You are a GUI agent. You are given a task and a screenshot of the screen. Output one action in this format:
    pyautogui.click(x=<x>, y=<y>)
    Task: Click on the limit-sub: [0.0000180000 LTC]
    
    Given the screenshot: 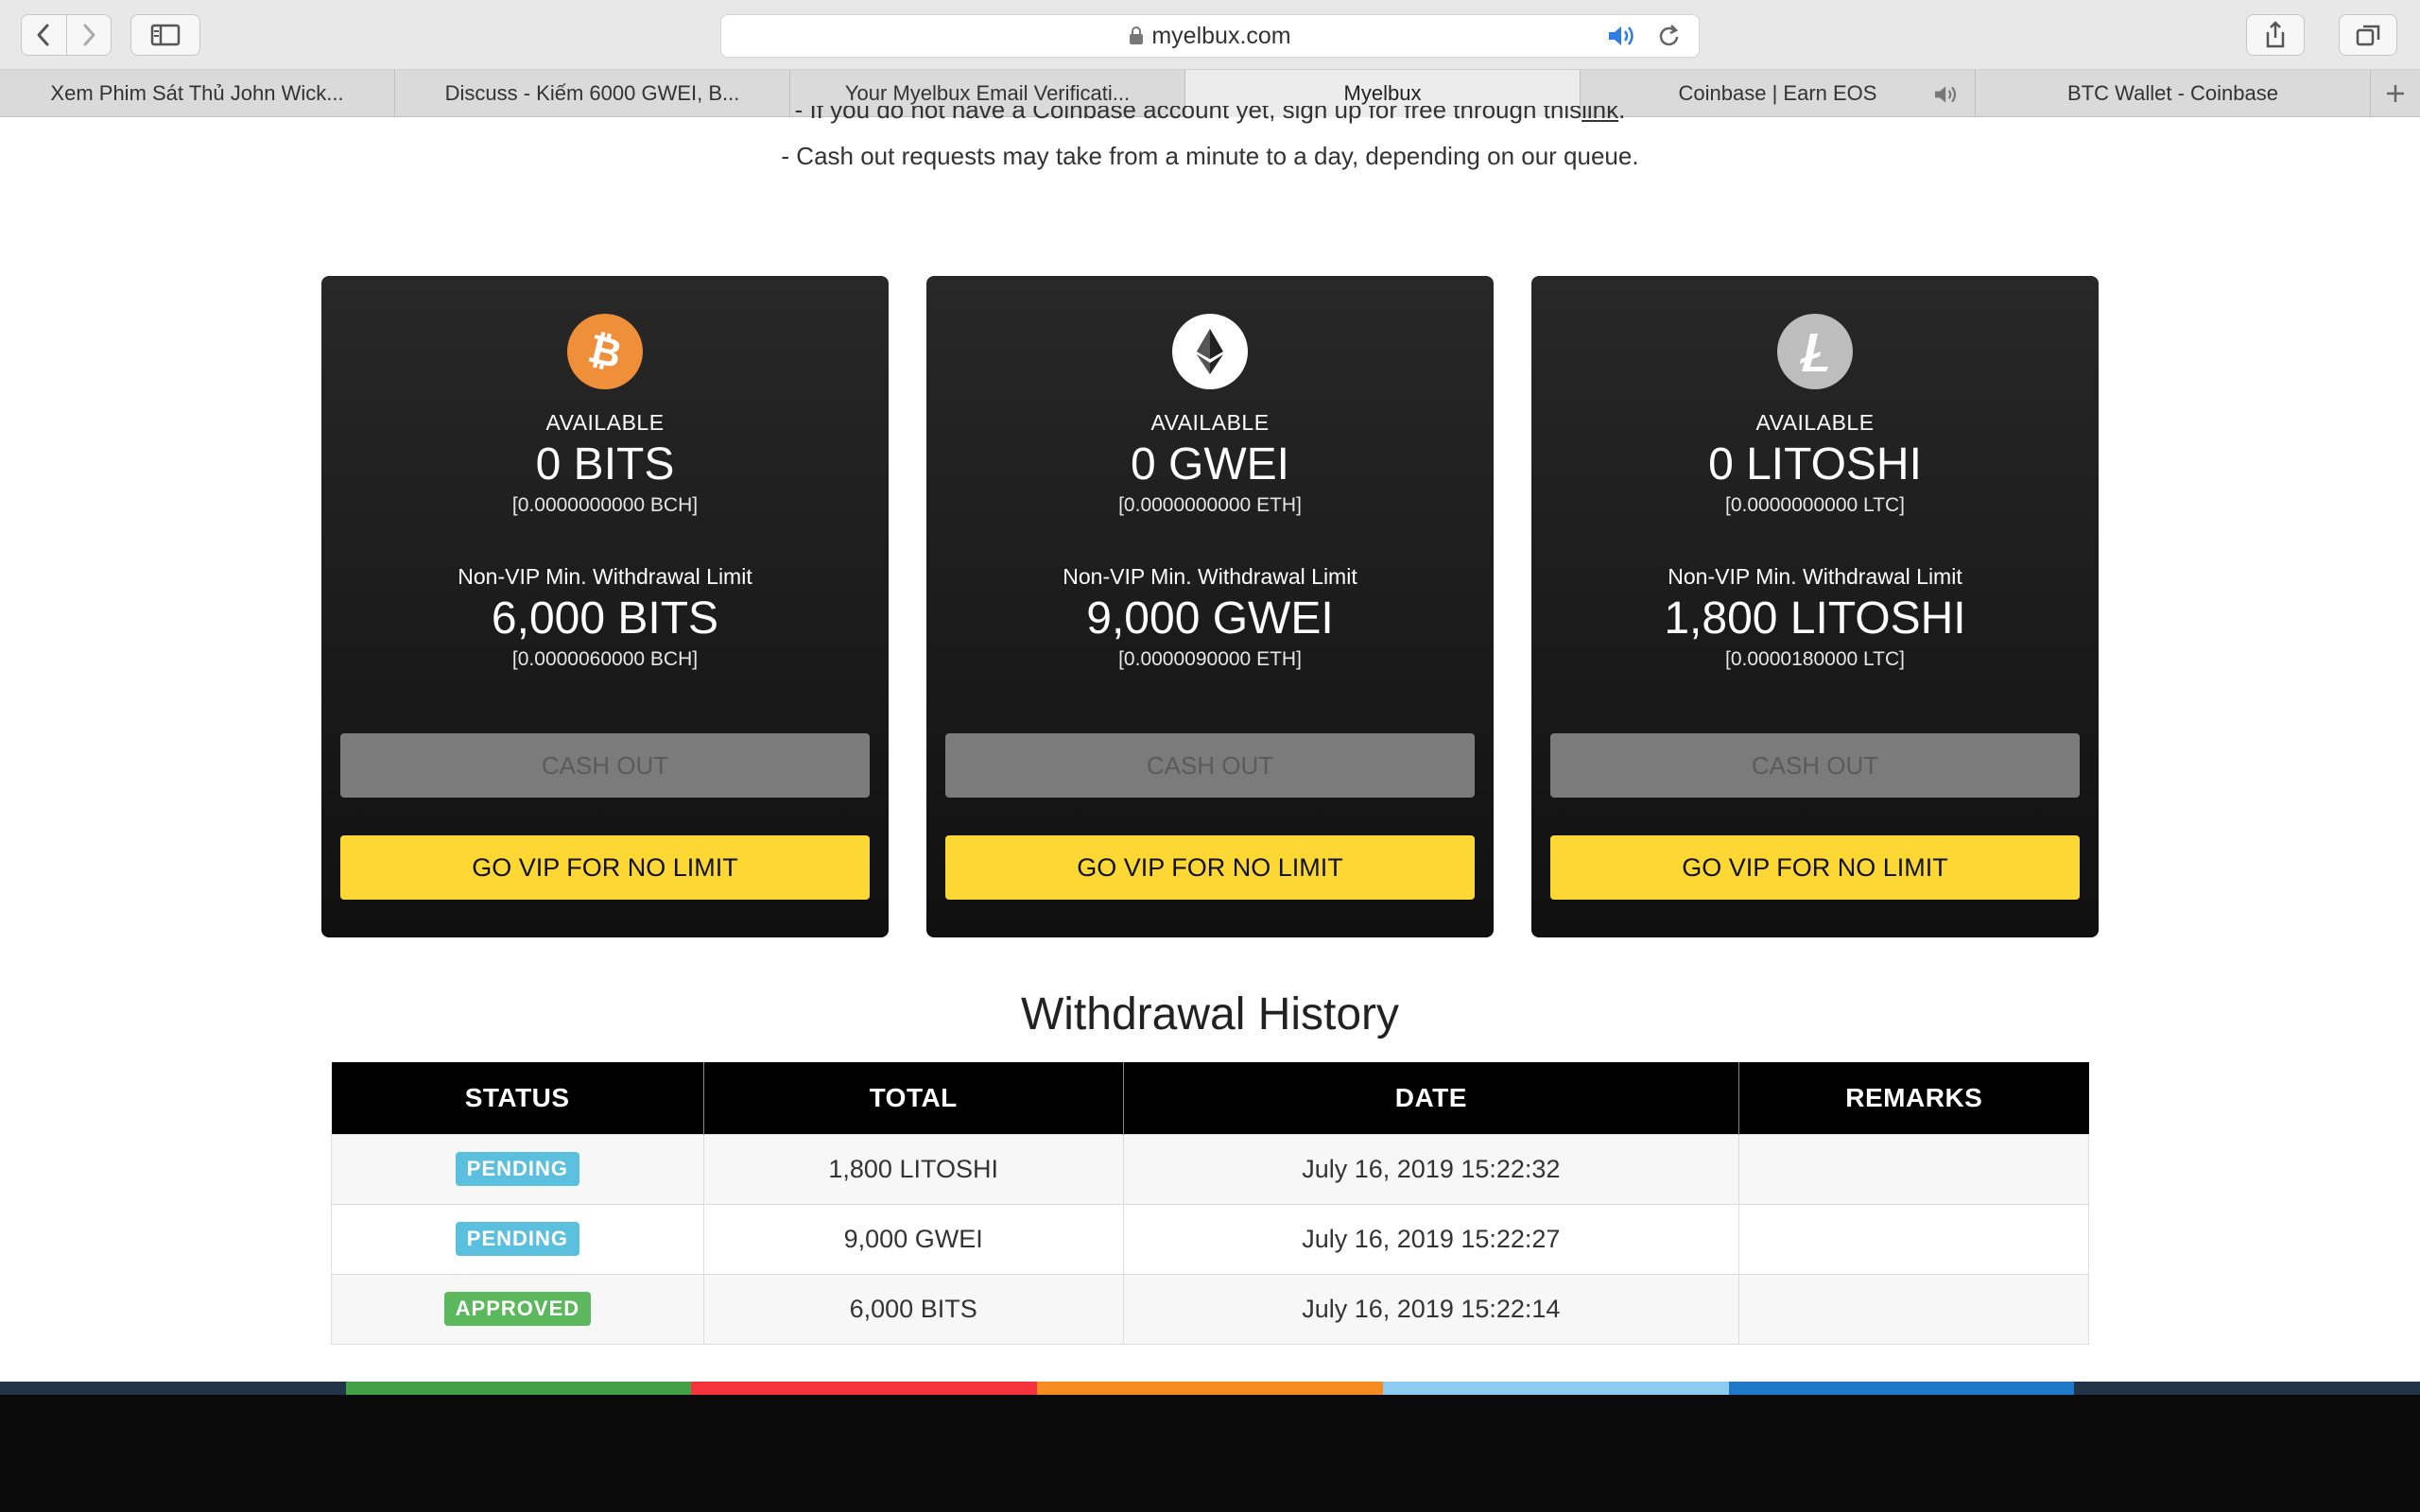 What is the action you would take?
    pyautogui.click(x=1815, y=659)
    